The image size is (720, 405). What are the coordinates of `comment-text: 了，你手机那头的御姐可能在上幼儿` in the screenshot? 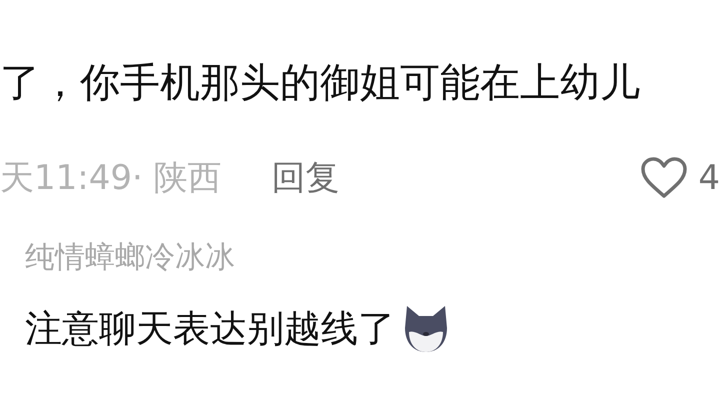 It's located at (320, 83).